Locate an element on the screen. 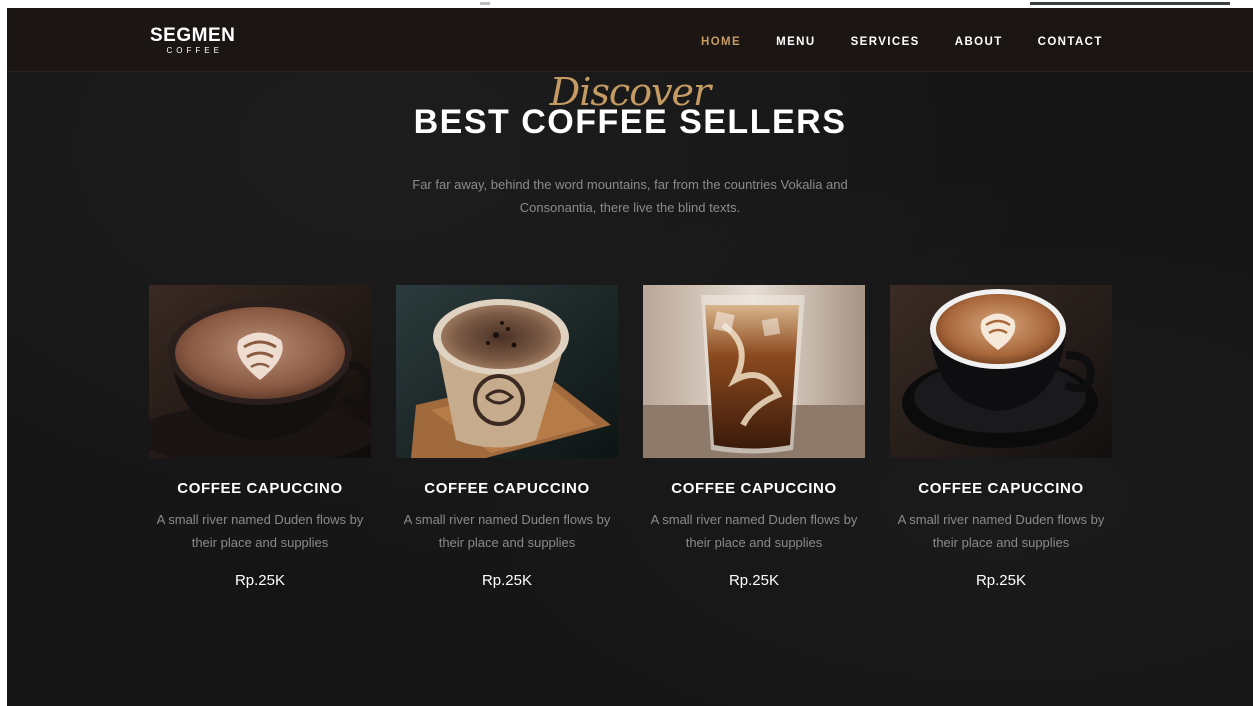 This screenshot has height=706, width=1253. nav-services: SERVICES is located at coordinates (885, 42).